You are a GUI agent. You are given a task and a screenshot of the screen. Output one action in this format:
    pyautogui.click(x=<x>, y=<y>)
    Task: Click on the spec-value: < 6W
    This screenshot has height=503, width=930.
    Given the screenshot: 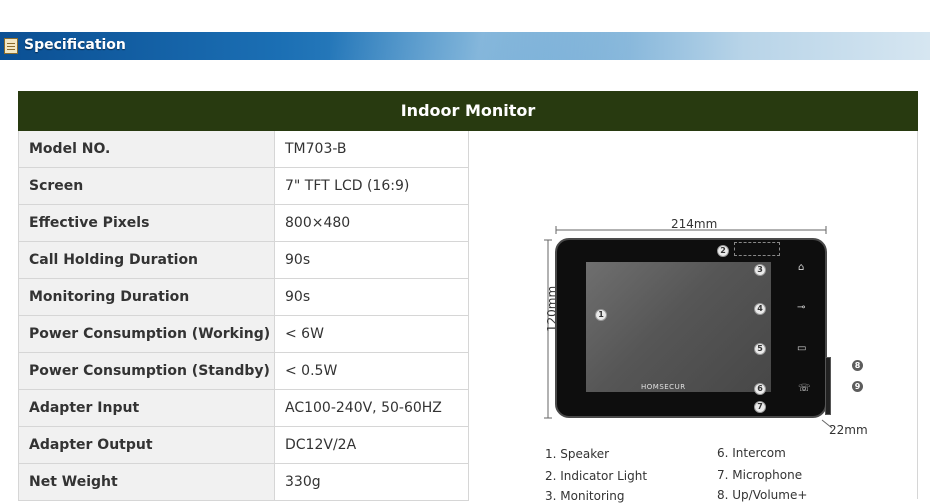 What is the action you would take?
    pyautogui.click(x=372, y=334)
    